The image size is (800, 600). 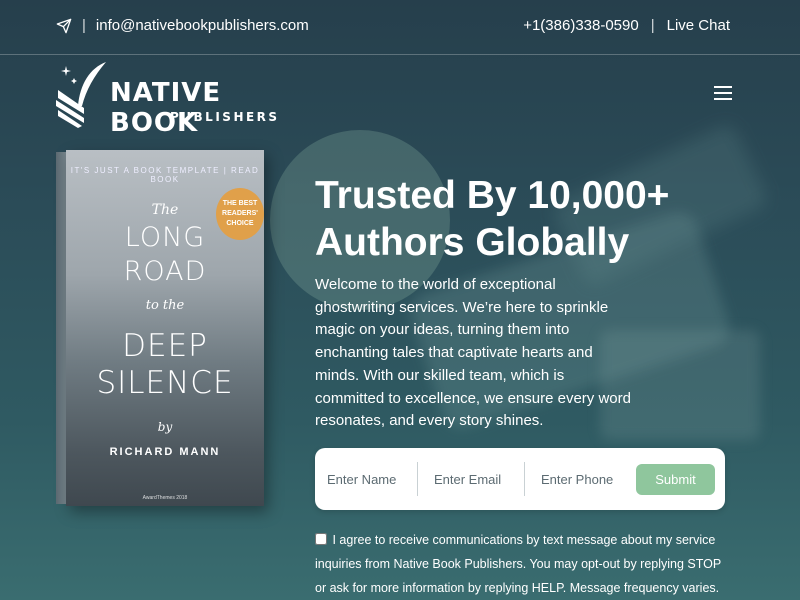 I want to click on phone-input, so click(x=577, y=479).